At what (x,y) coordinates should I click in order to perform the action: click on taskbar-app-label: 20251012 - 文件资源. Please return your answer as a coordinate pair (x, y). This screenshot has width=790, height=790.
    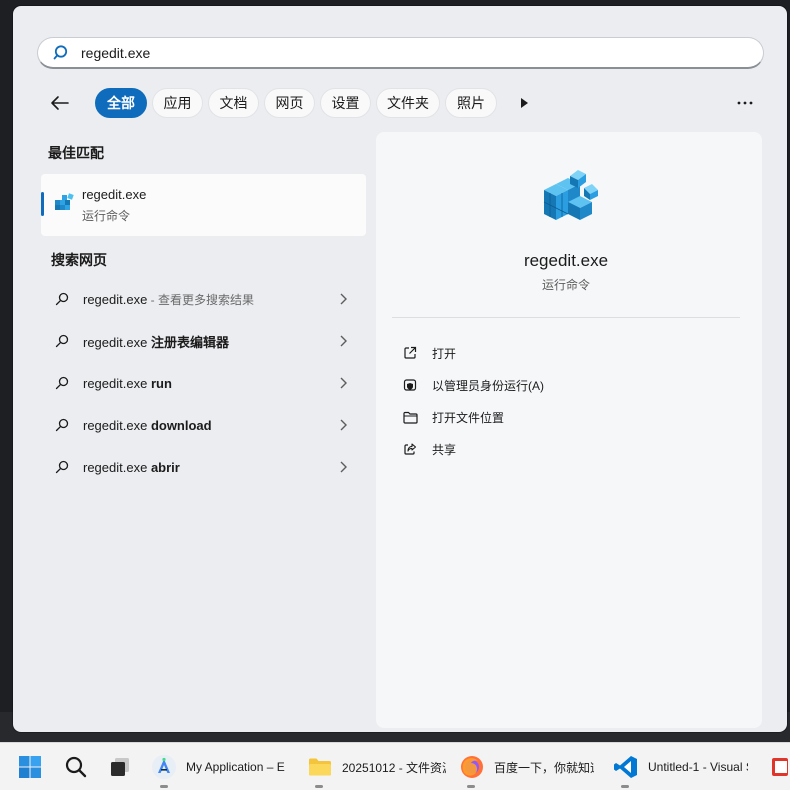
    Looking at the image, I should click on (394, 767).